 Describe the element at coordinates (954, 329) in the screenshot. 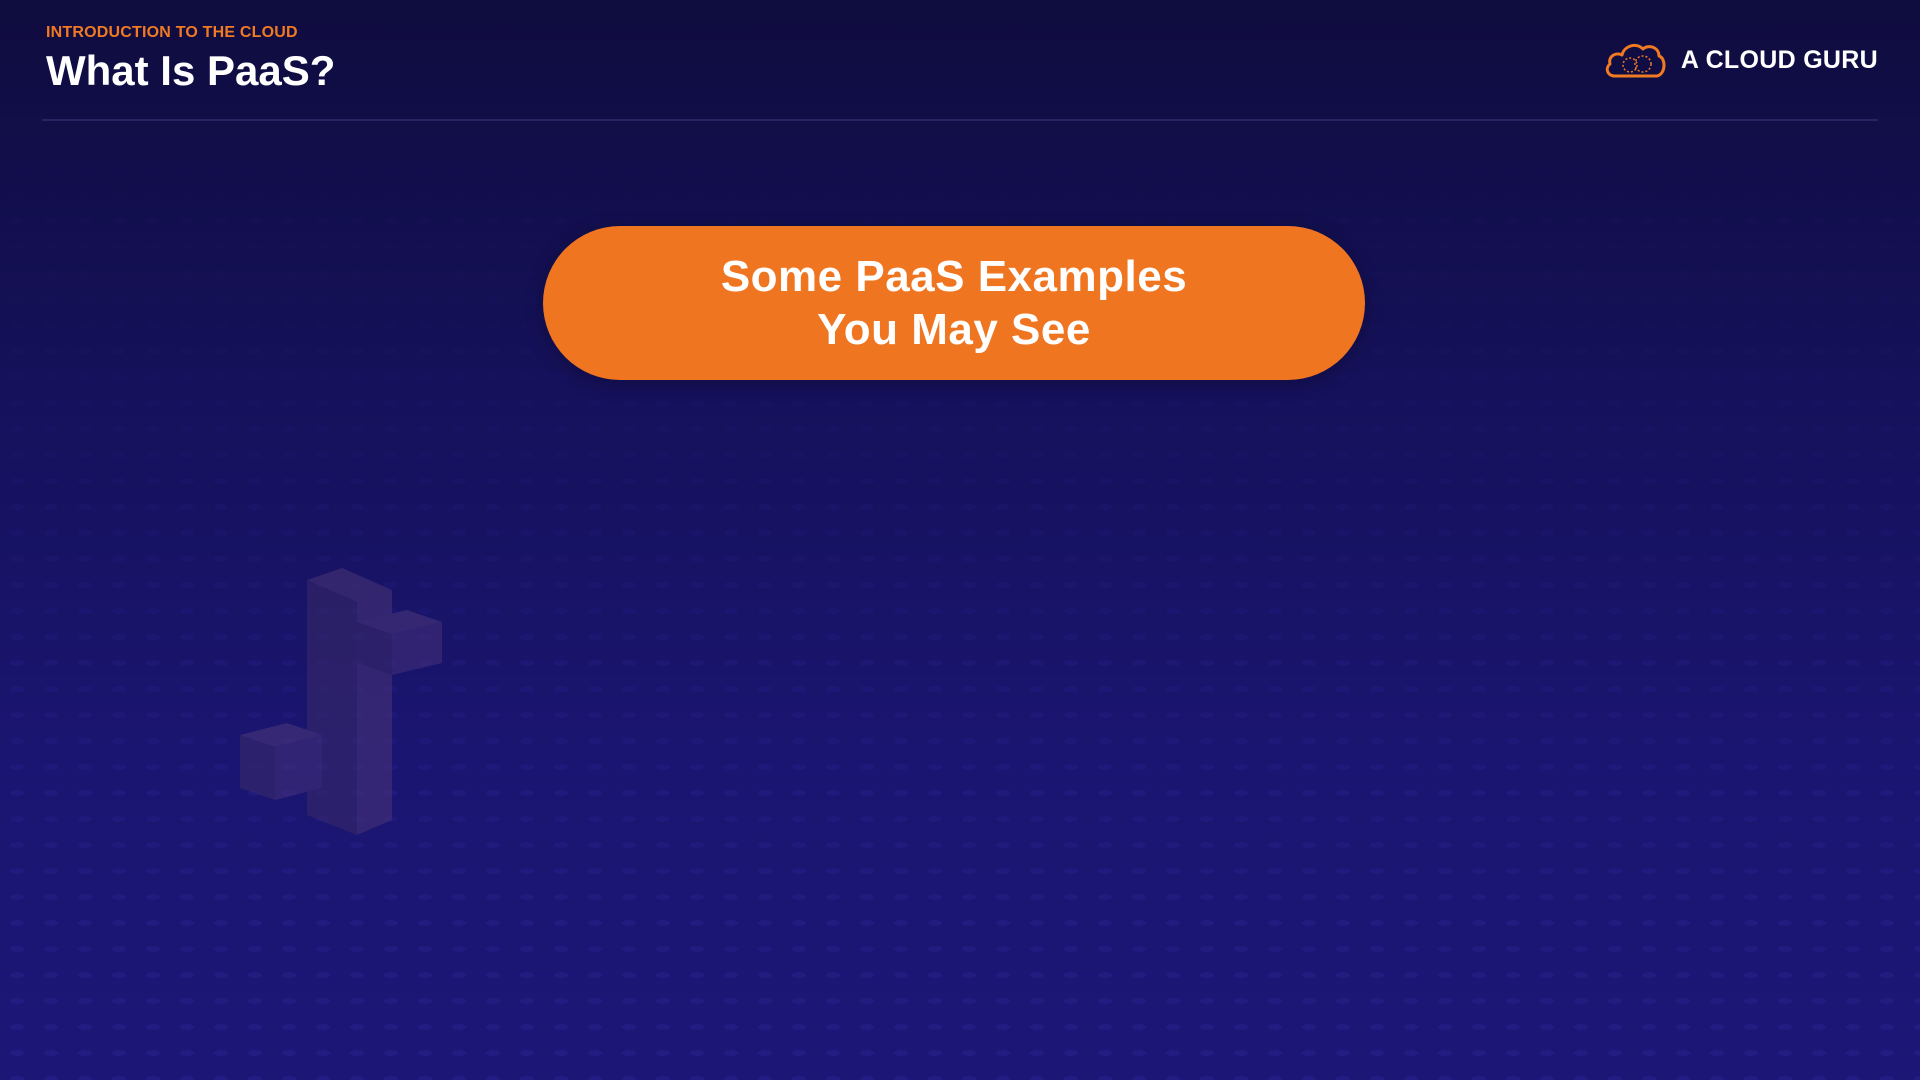

I see `banner-line-2: You May See` at that location.